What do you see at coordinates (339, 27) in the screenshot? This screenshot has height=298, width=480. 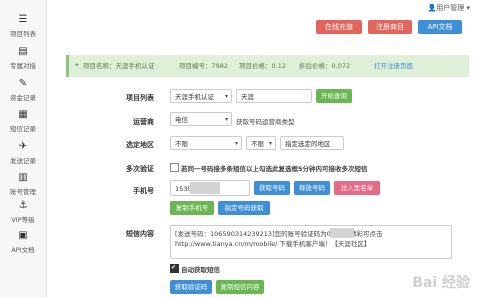 I see `recharge-button: 在线充值` at bounding box center [339, 27].